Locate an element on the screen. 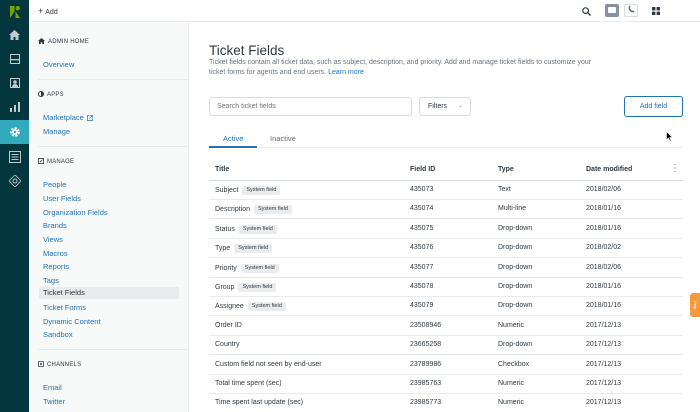 The height and width of the screenshot is (412, 700). sidebar-item-dynamic-content: Dynamic Content is located at coordinates (72, 321).